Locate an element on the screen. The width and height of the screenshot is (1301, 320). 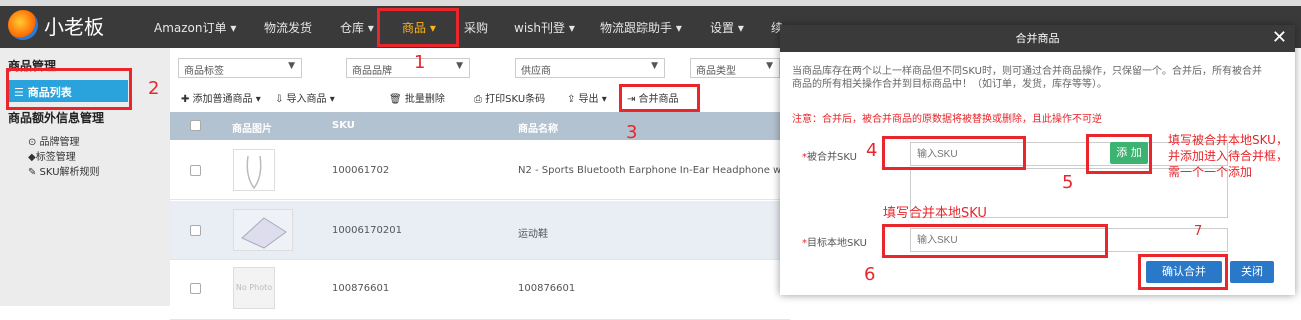
nav-tracking-assistant: 物流跟踪助手 ▾ is located at coordinates (641, 27).